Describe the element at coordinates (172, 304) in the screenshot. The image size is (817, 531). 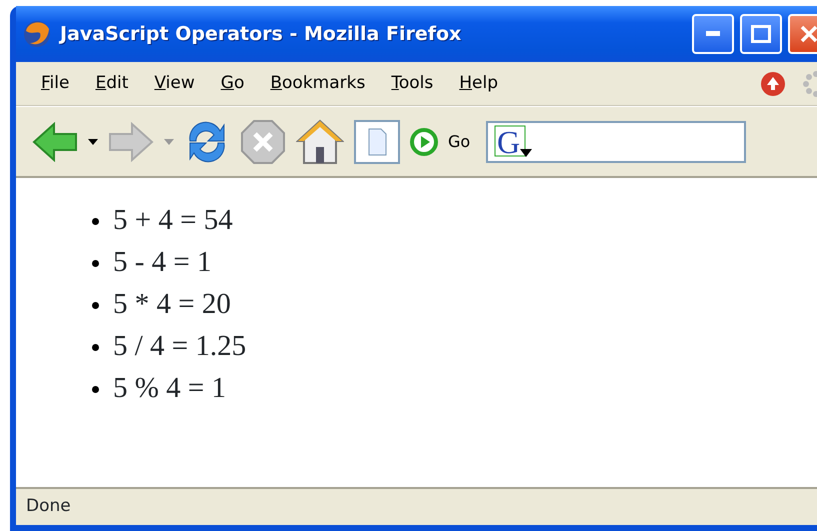
I see `list-item: 5 * 4 = 20` at that location.